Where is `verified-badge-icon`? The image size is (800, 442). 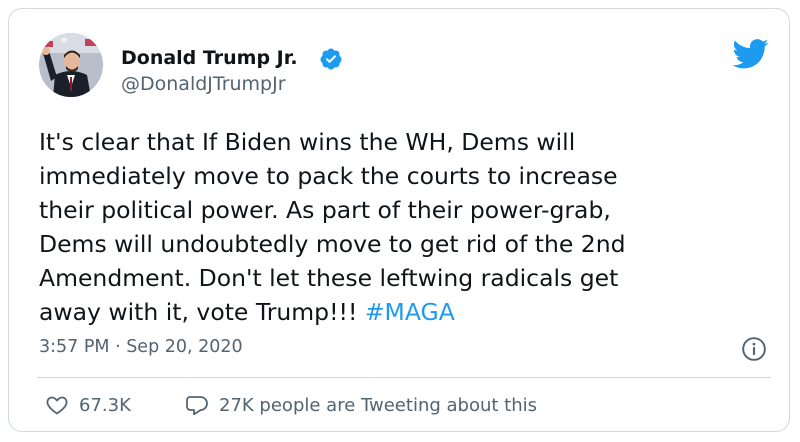 verified-badge-icon is located at coordinates (331, 59).